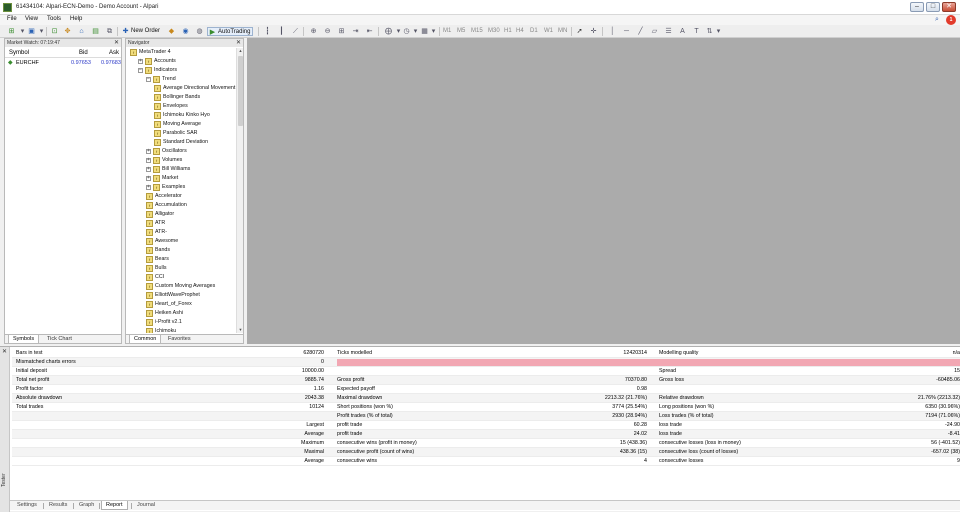 This screenshot has width=960, height=512. I want to click on navigator-item: f Bollinger Bands, so click(177, 97).